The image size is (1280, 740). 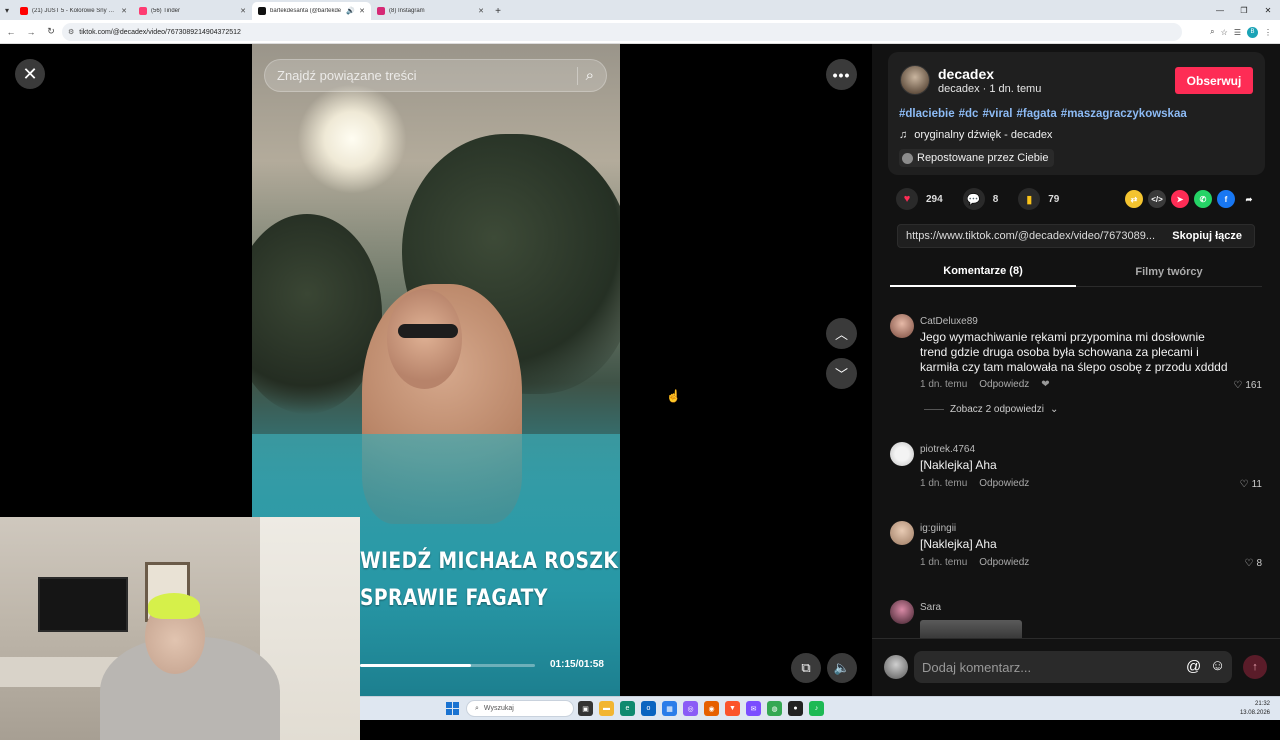 I want to click on mention-icon: @, so click(x=1193, y=666).